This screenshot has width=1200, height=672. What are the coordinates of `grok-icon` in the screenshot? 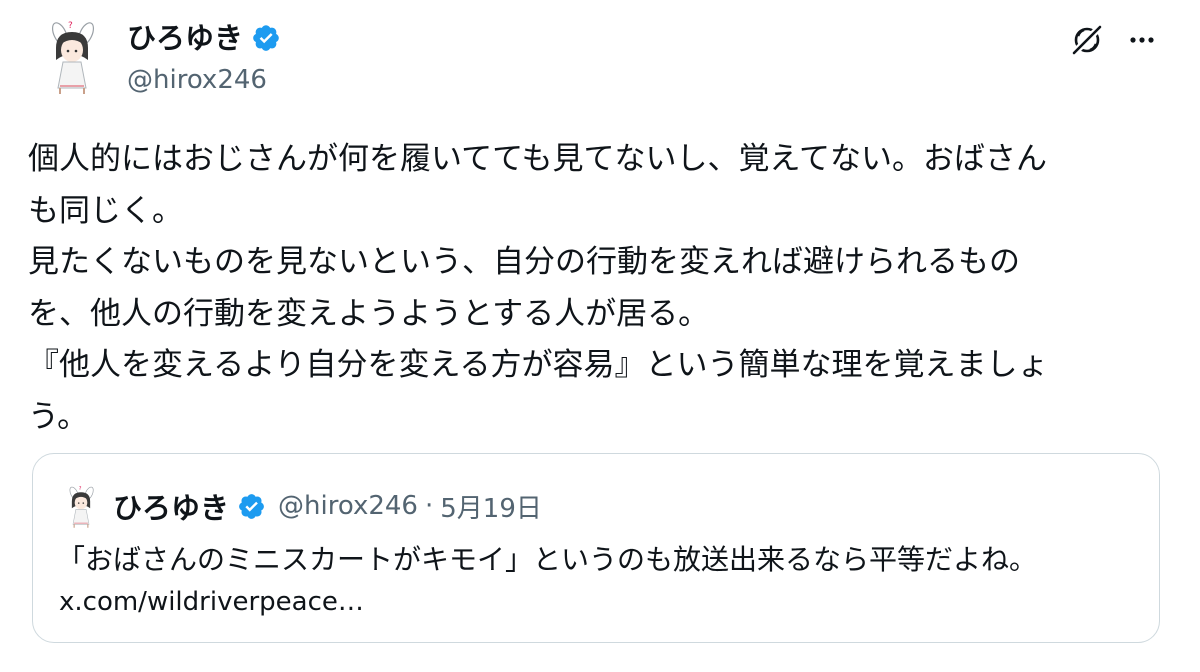 It's located at (1087, 40).